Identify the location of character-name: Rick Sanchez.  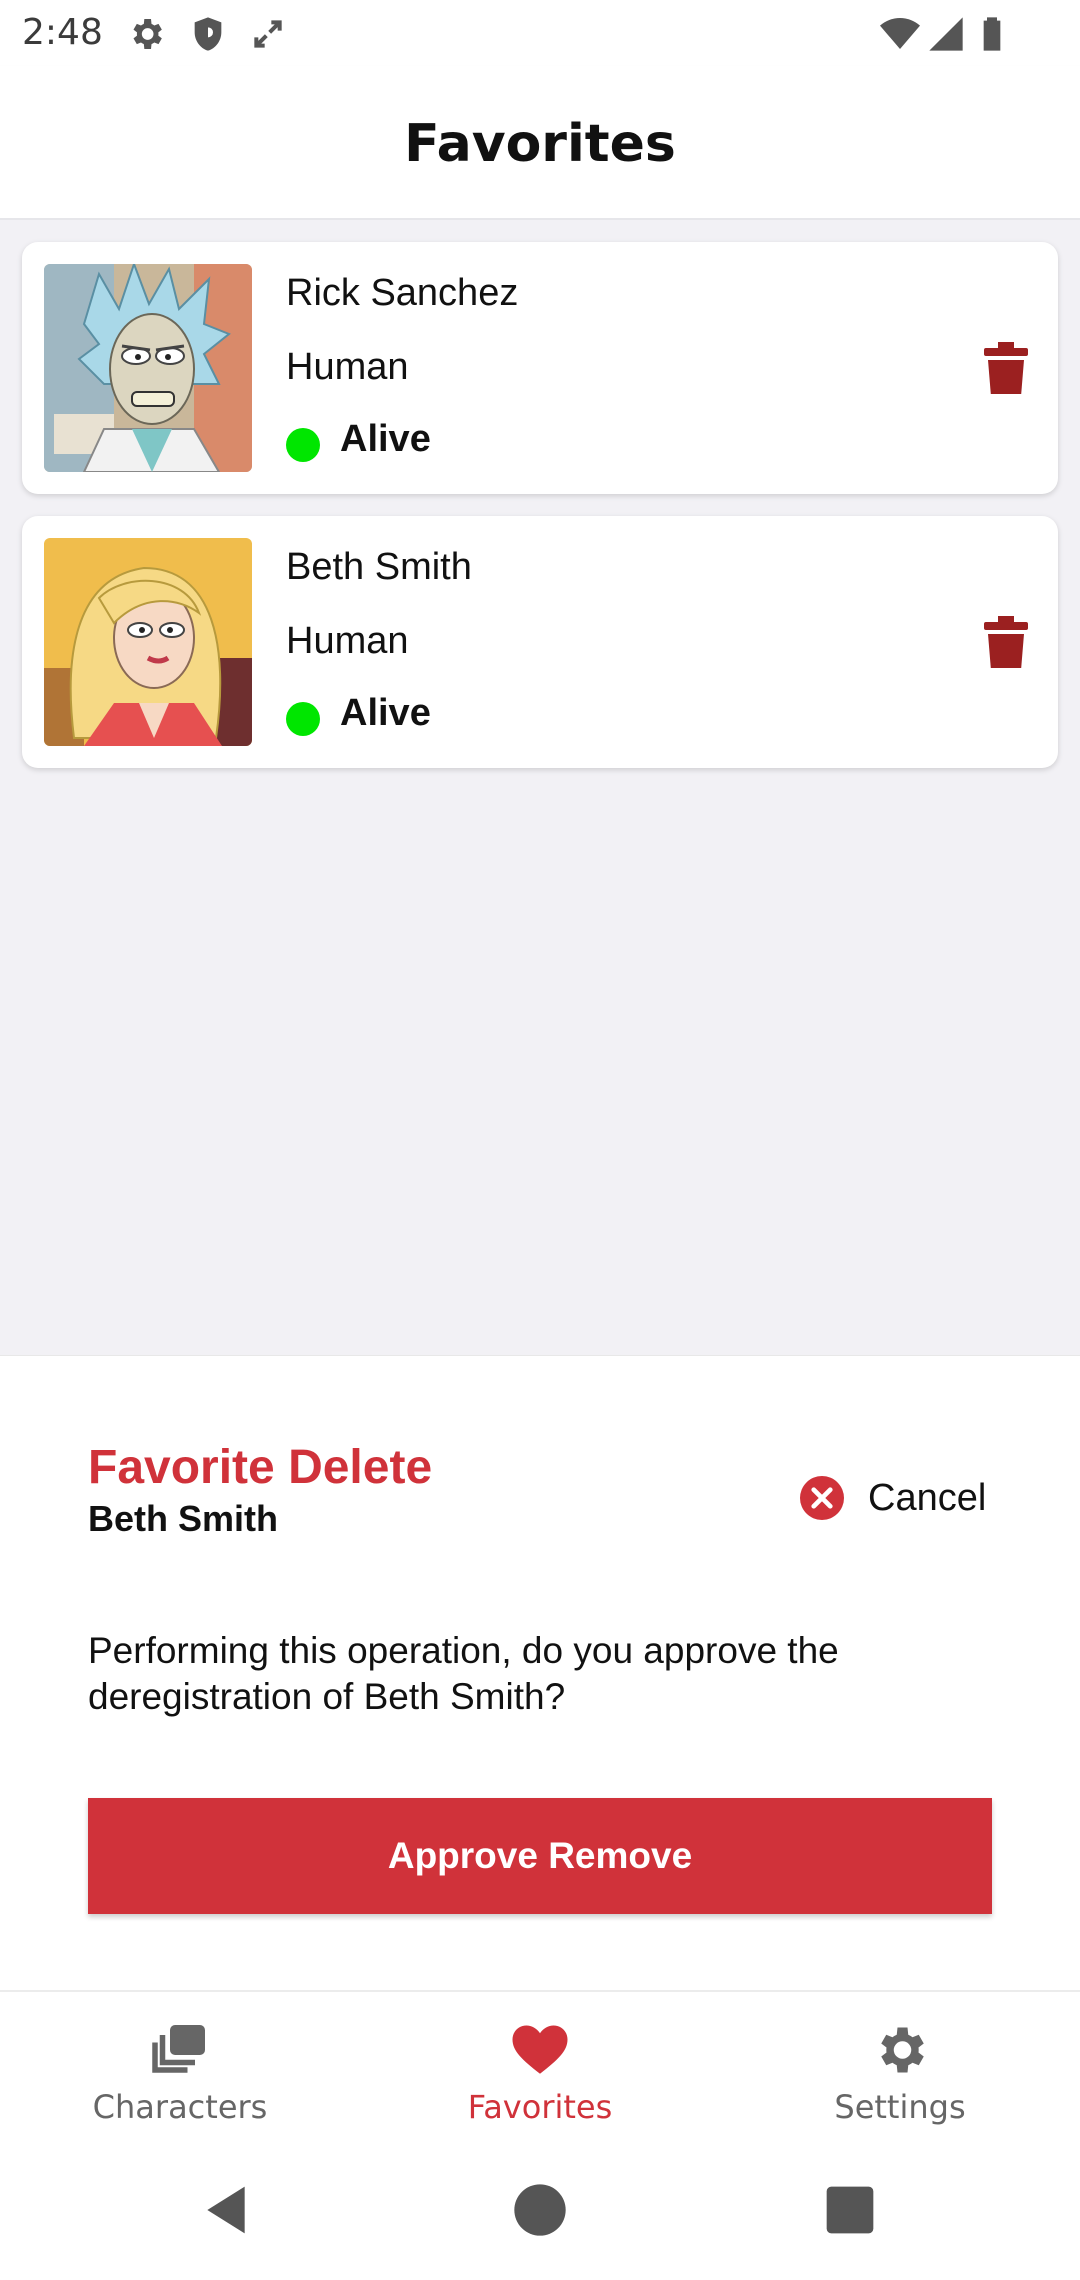
(402, 293).